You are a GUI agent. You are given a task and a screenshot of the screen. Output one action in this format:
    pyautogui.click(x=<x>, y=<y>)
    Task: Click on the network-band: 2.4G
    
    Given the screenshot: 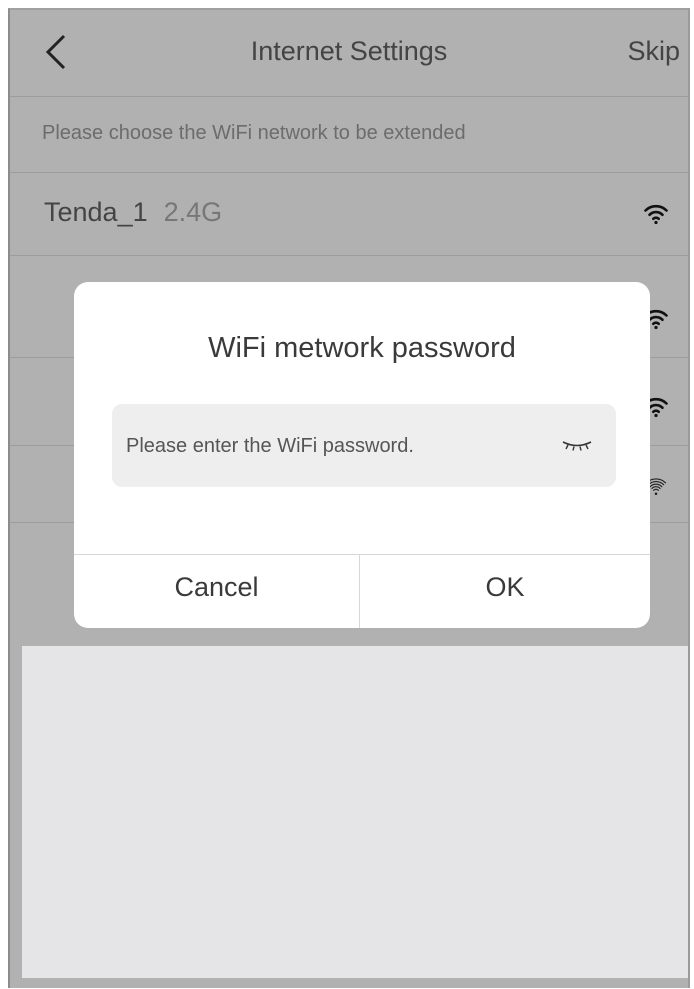 What is the action you would take?
    pyautogui.click(x=193, y=212)
    